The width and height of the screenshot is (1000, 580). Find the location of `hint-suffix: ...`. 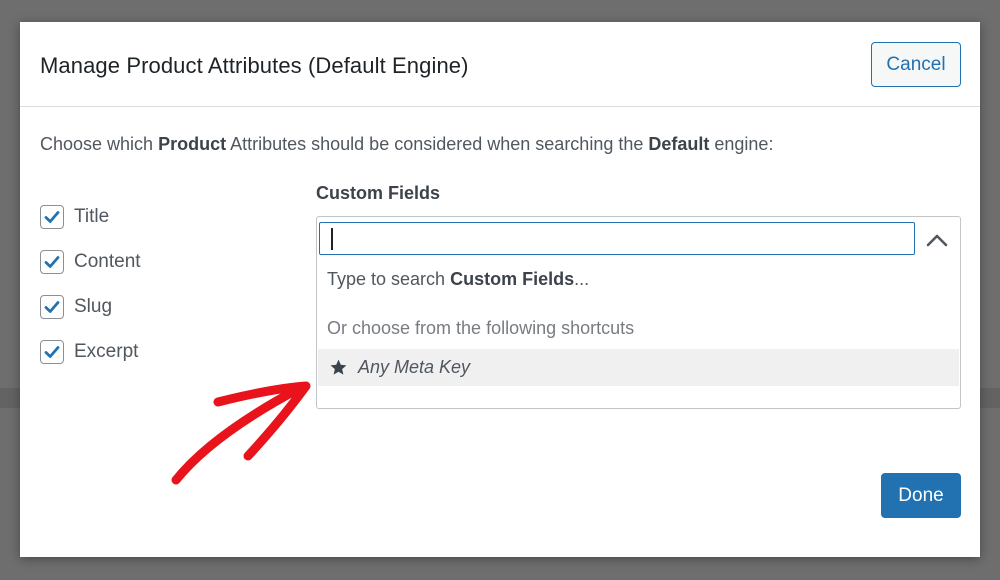

hint-suffix: ... is located at coordinates (582, 279).